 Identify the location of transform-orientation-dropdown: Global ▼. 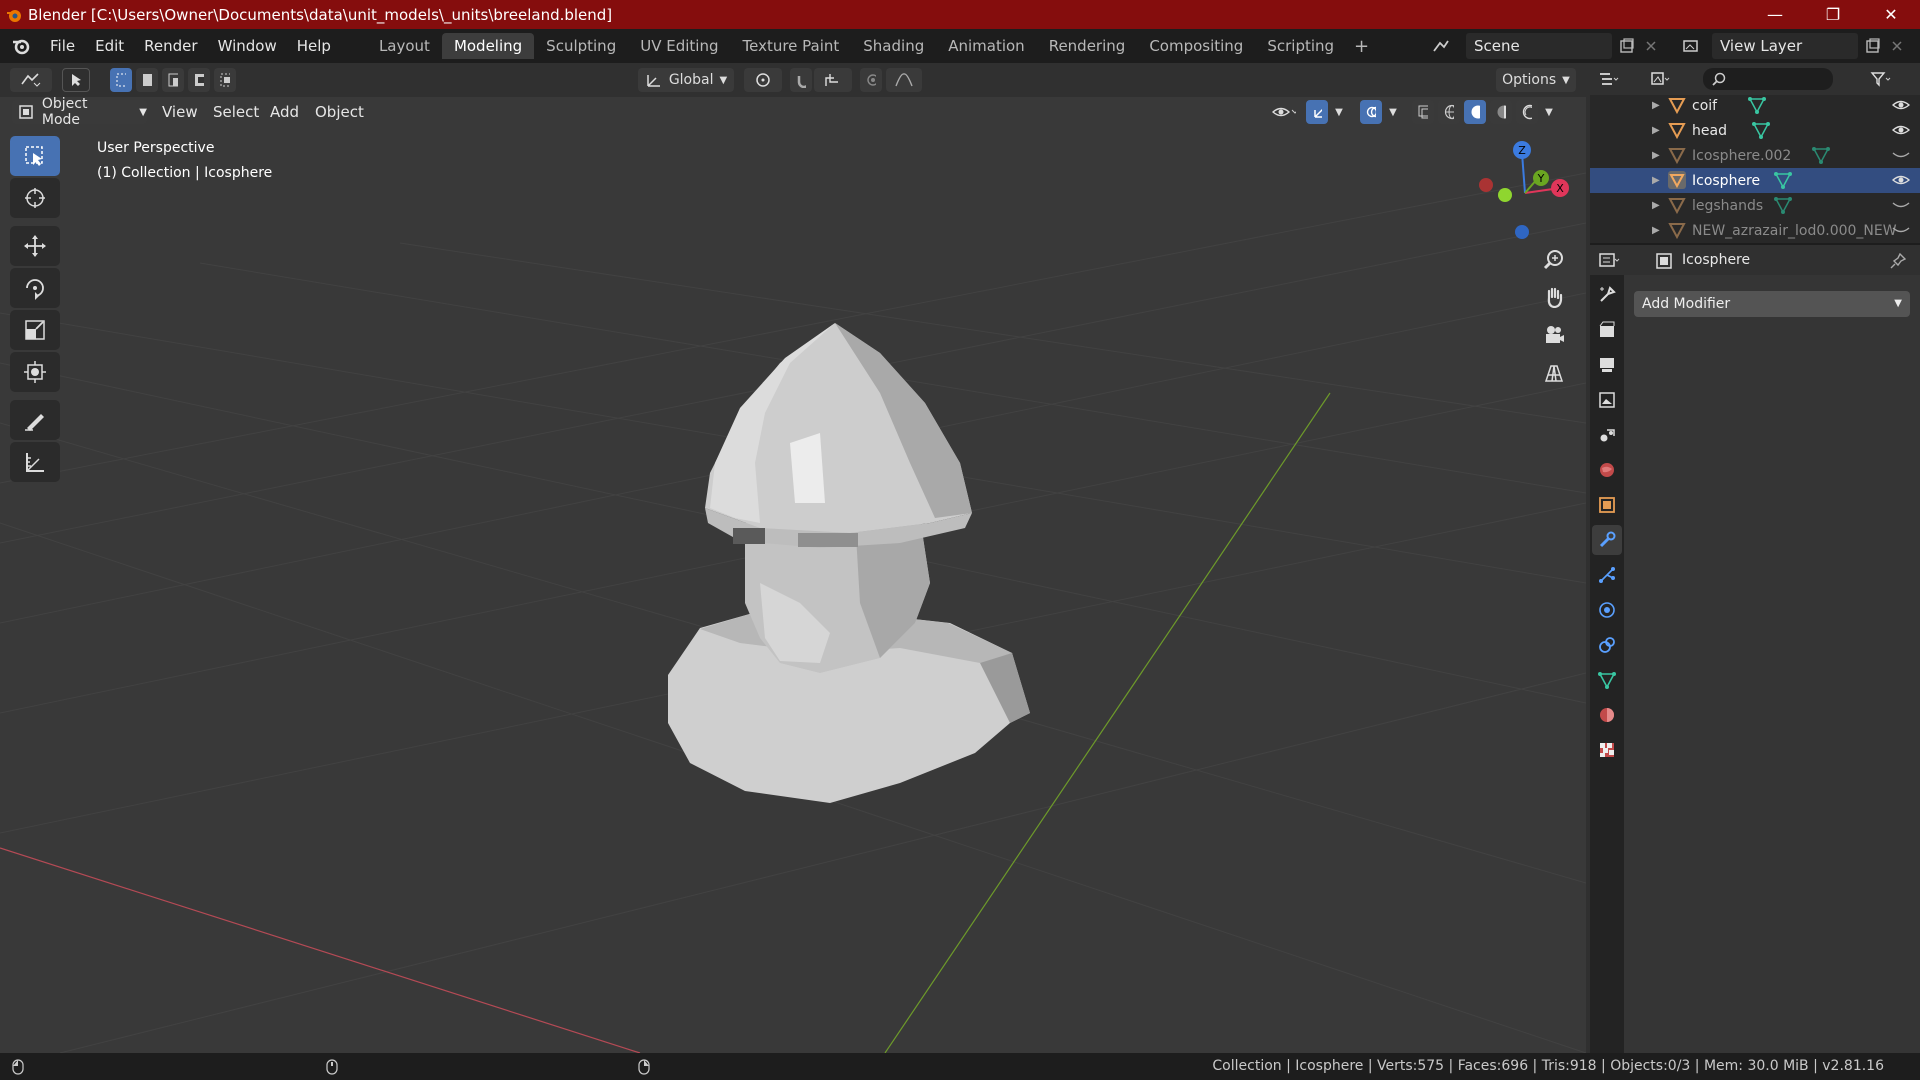
(686, 80).